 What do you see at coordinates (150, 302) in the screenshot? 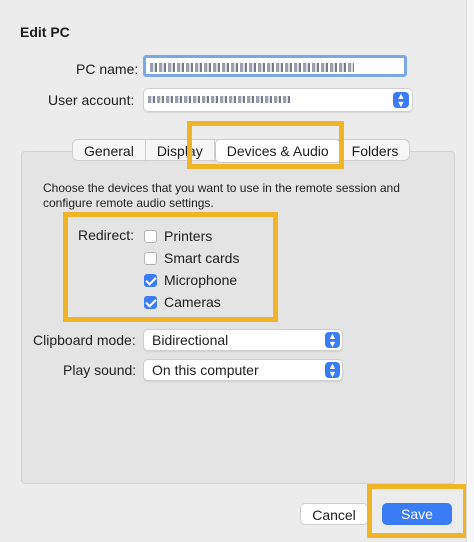
I see `cameras-checkbox` at bounding box center [150, 302].